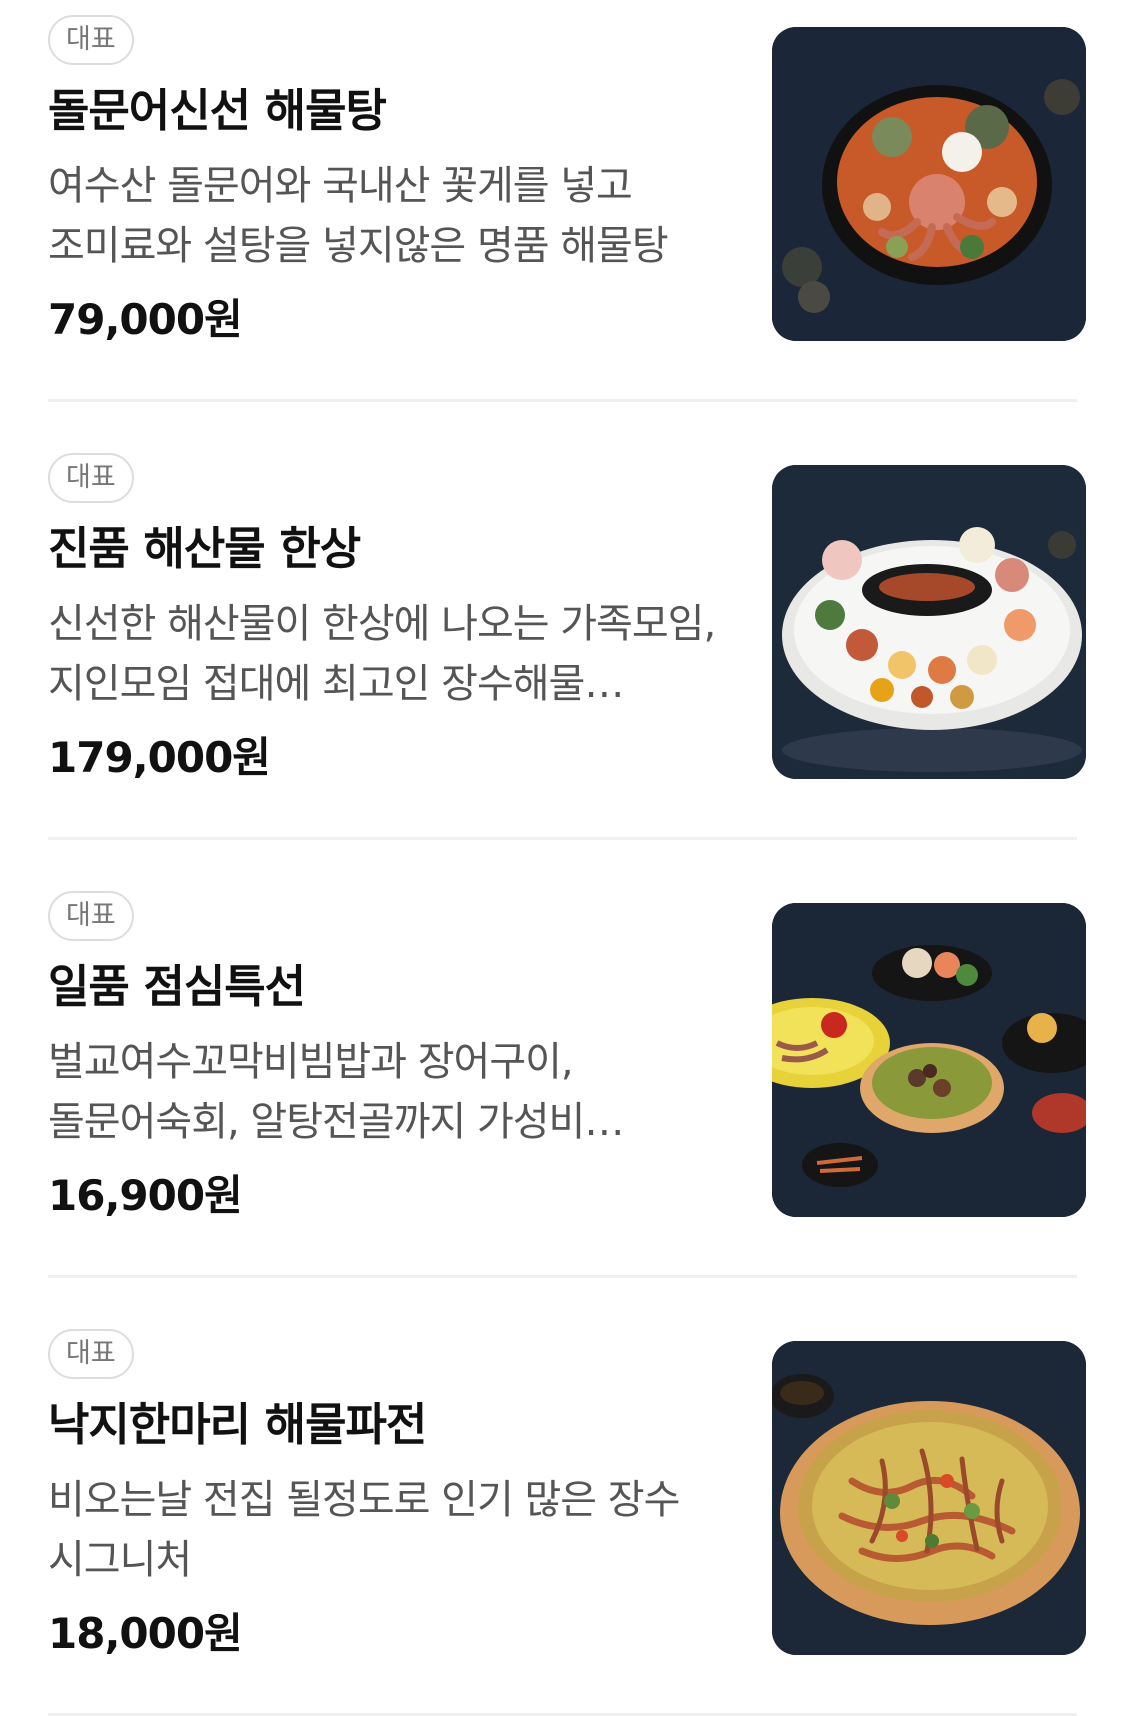 This screenshot has width=1125, height=1716. I want to click on lunch-set-photo, so click(929, 1060).